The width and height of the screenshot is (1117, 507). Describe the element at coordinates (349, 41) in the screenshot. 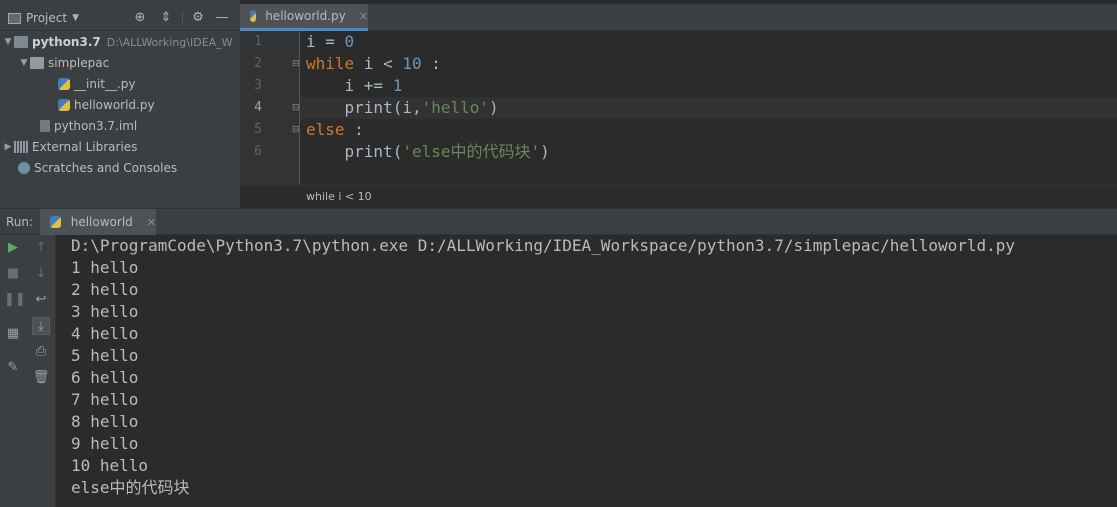

I see `code-token: 0` at that location.